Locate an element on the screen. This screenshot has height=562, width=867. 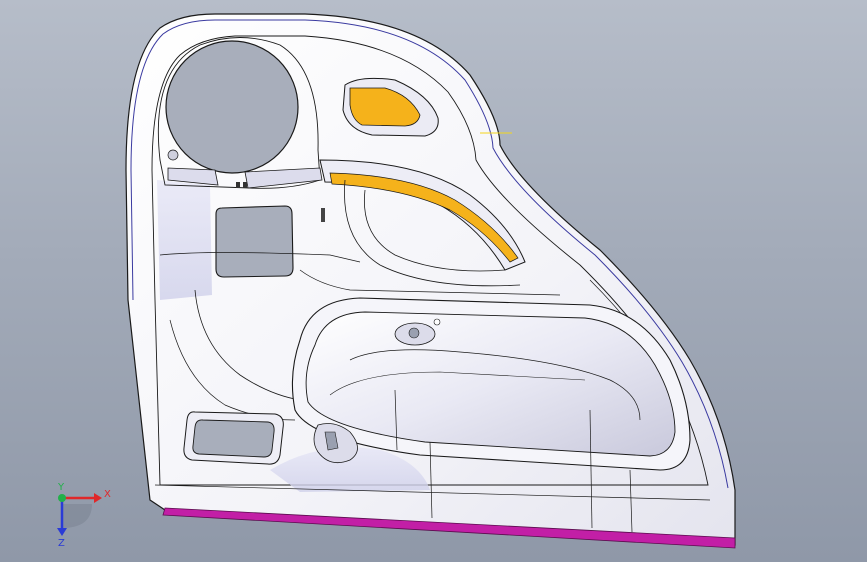
speaker-hole is located at coordinates (232, 107).